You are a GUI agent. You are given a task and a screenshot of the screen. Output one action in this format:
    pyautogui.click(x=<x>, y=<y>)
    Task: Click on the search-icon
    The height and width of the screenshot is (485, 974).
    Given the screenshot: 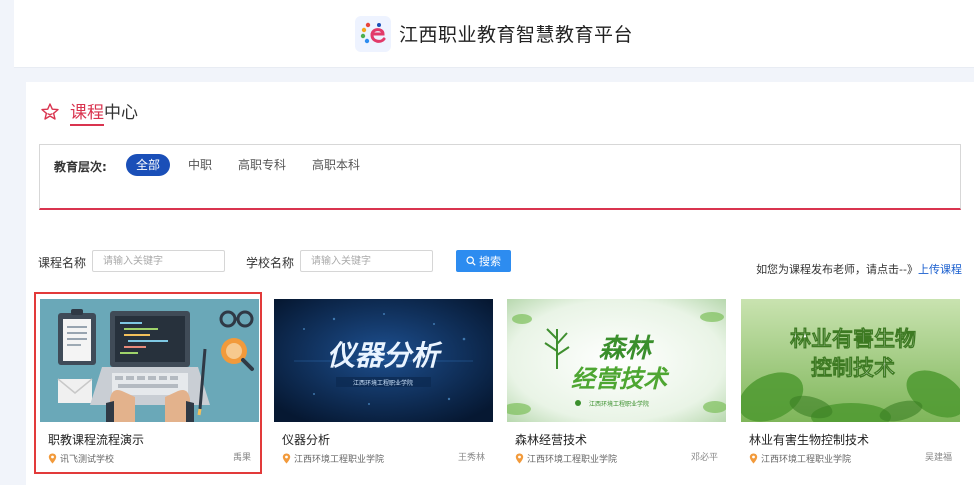 What is the action you would take?
    pyautogui.click(x=471, y=261)
    